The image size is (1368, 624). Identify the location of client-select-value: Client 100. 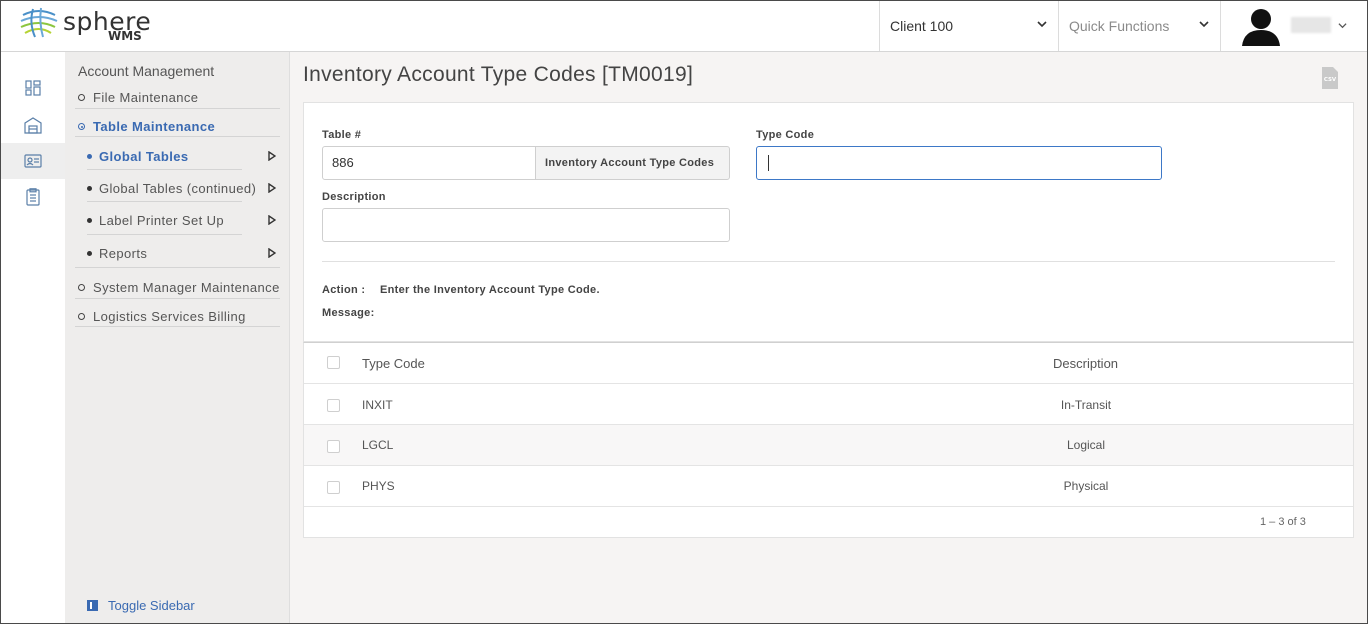
(922, 26).